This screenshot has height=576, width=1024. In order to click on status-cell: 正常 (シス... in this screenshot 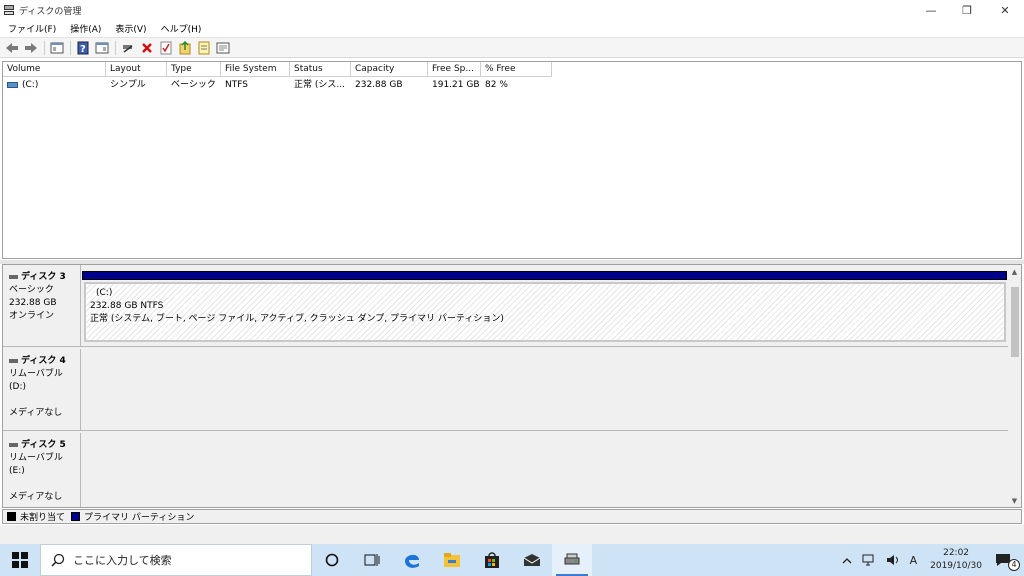, I will do `click(319, 85)`.